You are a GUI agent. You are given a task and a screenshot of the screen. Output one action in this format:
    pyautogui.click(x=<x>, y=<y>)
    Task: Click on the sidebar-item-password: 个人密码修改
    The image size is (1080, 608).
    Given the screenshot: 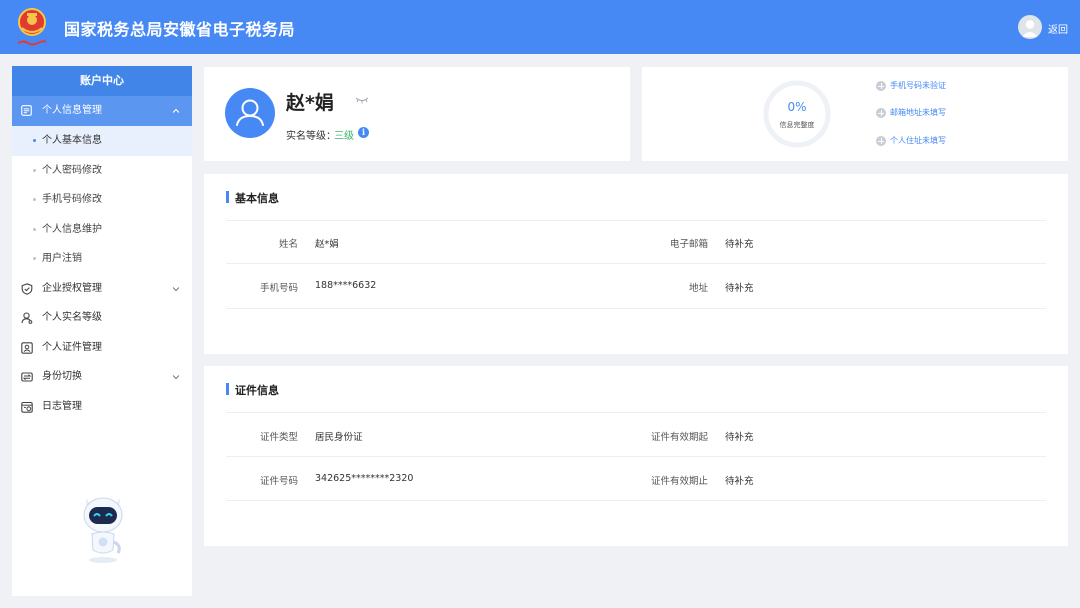 What is the action you would take?
    pyautogui.click(x=102, y=171)
    